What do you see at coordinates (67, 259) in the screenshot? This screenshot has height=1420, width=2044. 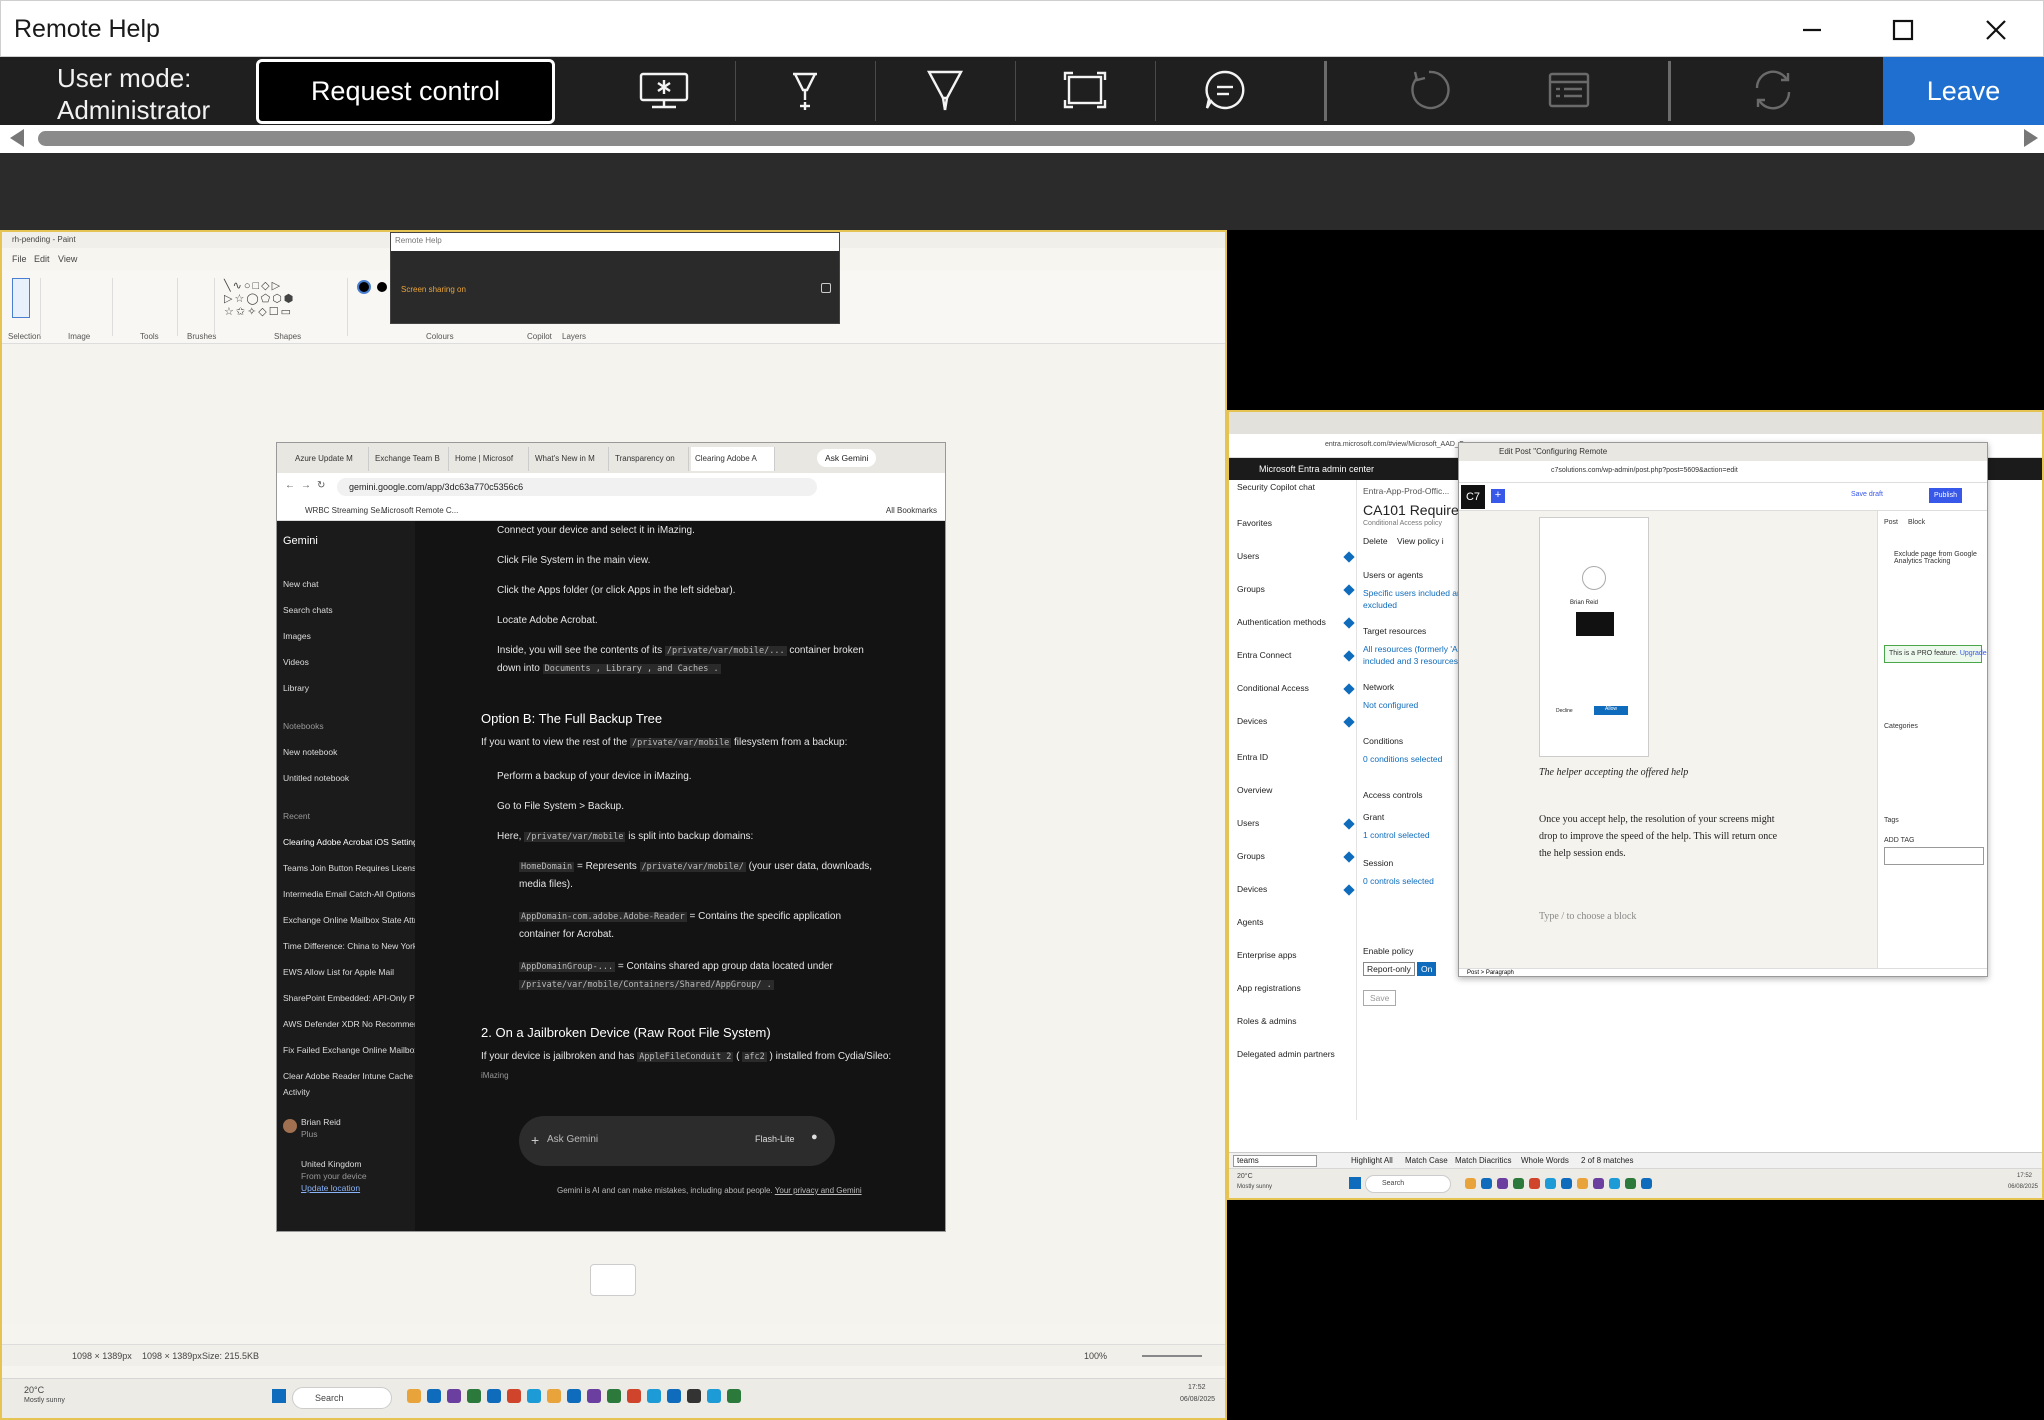 I see `menu-view: View` at bounding box center [67, 259].